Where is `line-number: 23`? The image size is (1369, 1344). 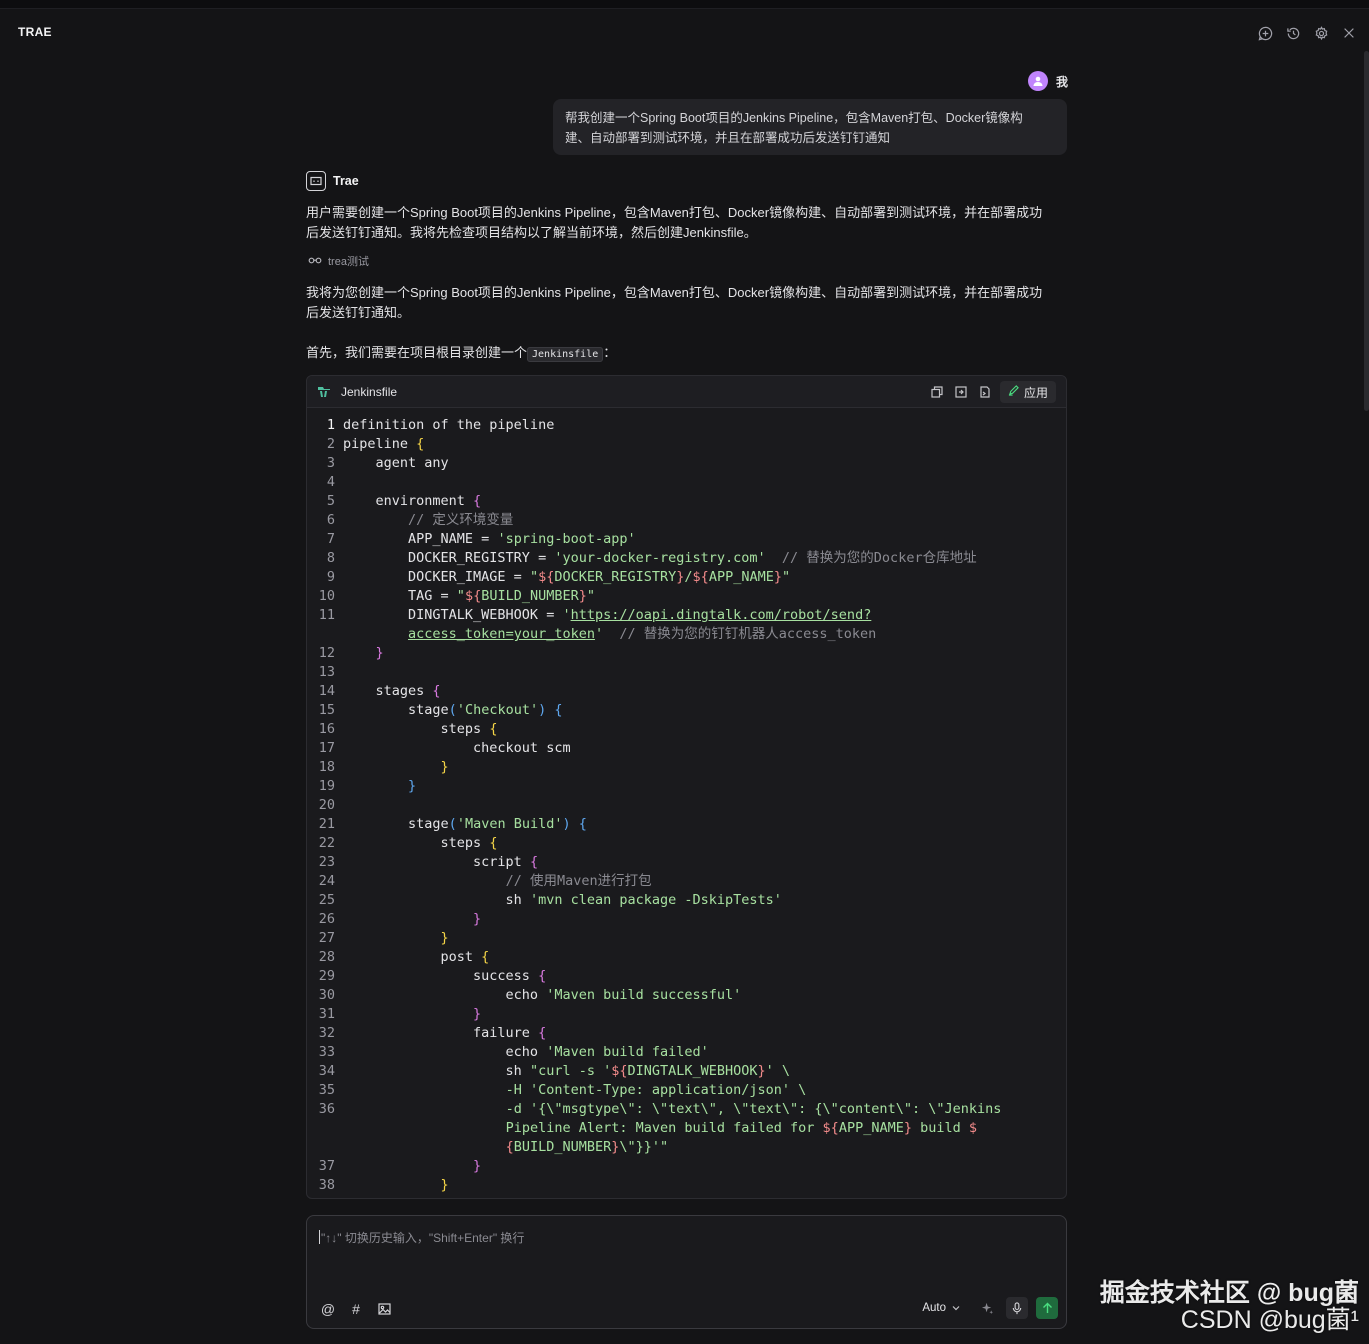
line-number: 23 is located at coordinates (326, 862).